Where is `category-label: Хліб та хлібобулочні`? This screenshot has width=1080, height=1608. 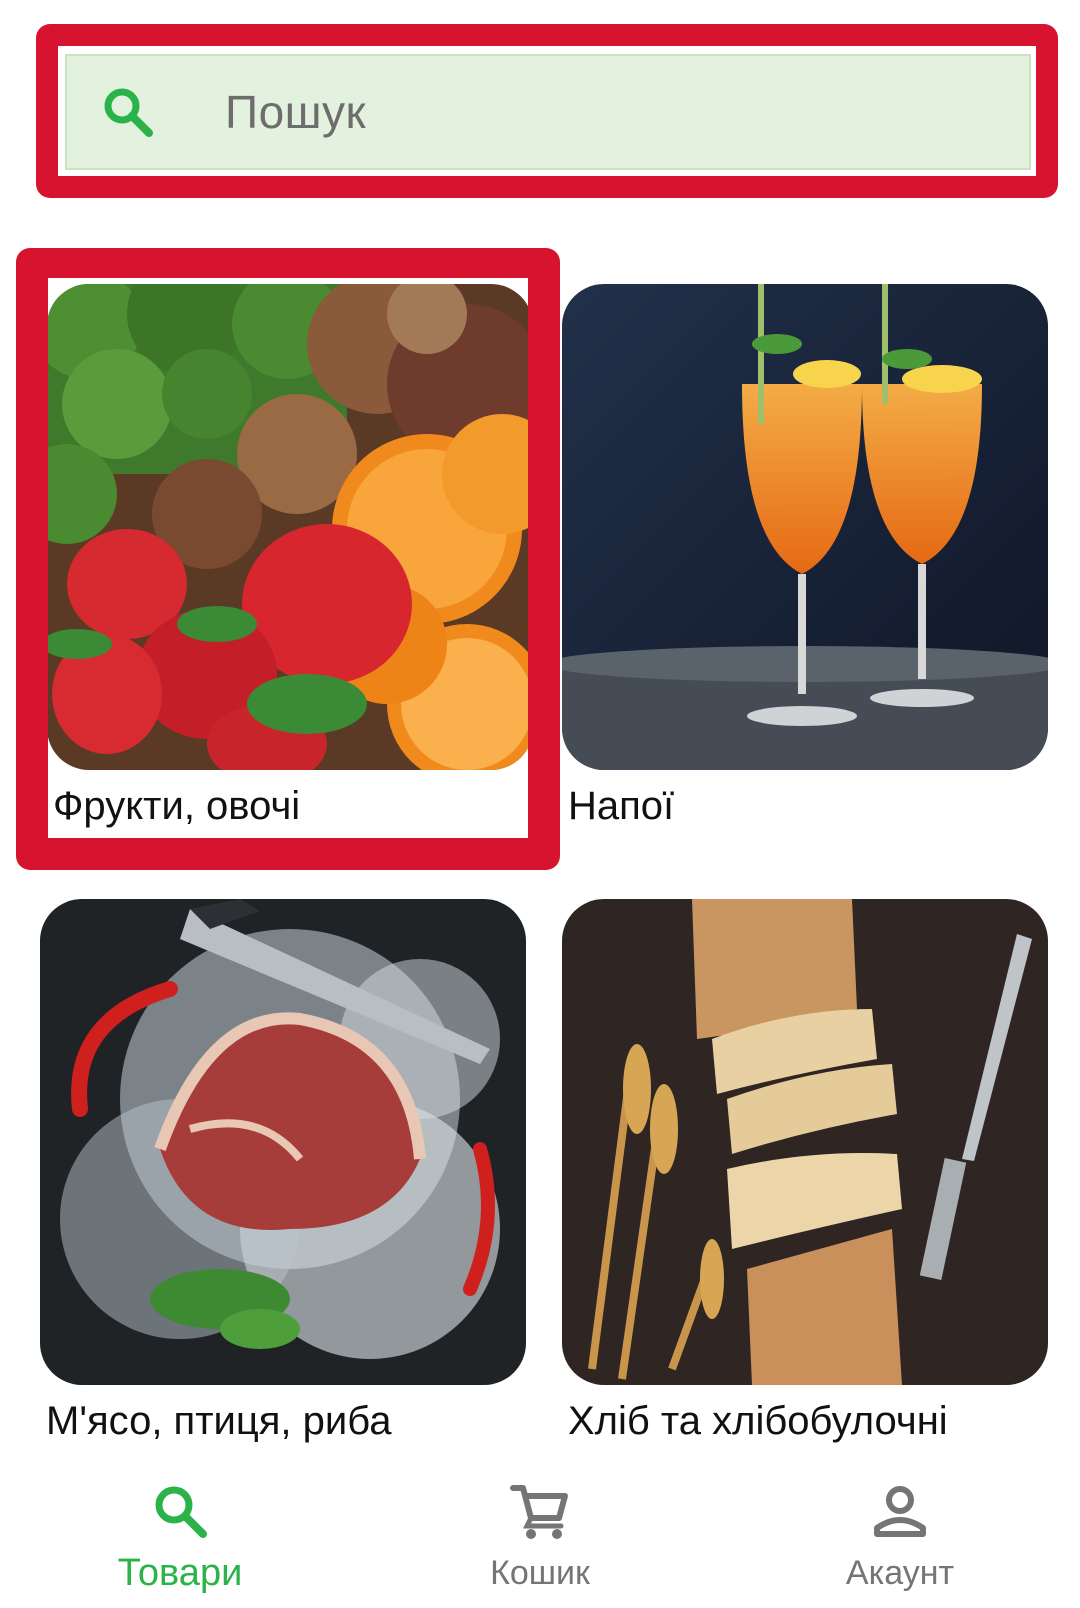 category-label: Хліб та хлібобулочні is located at coordinates (758, 1421).